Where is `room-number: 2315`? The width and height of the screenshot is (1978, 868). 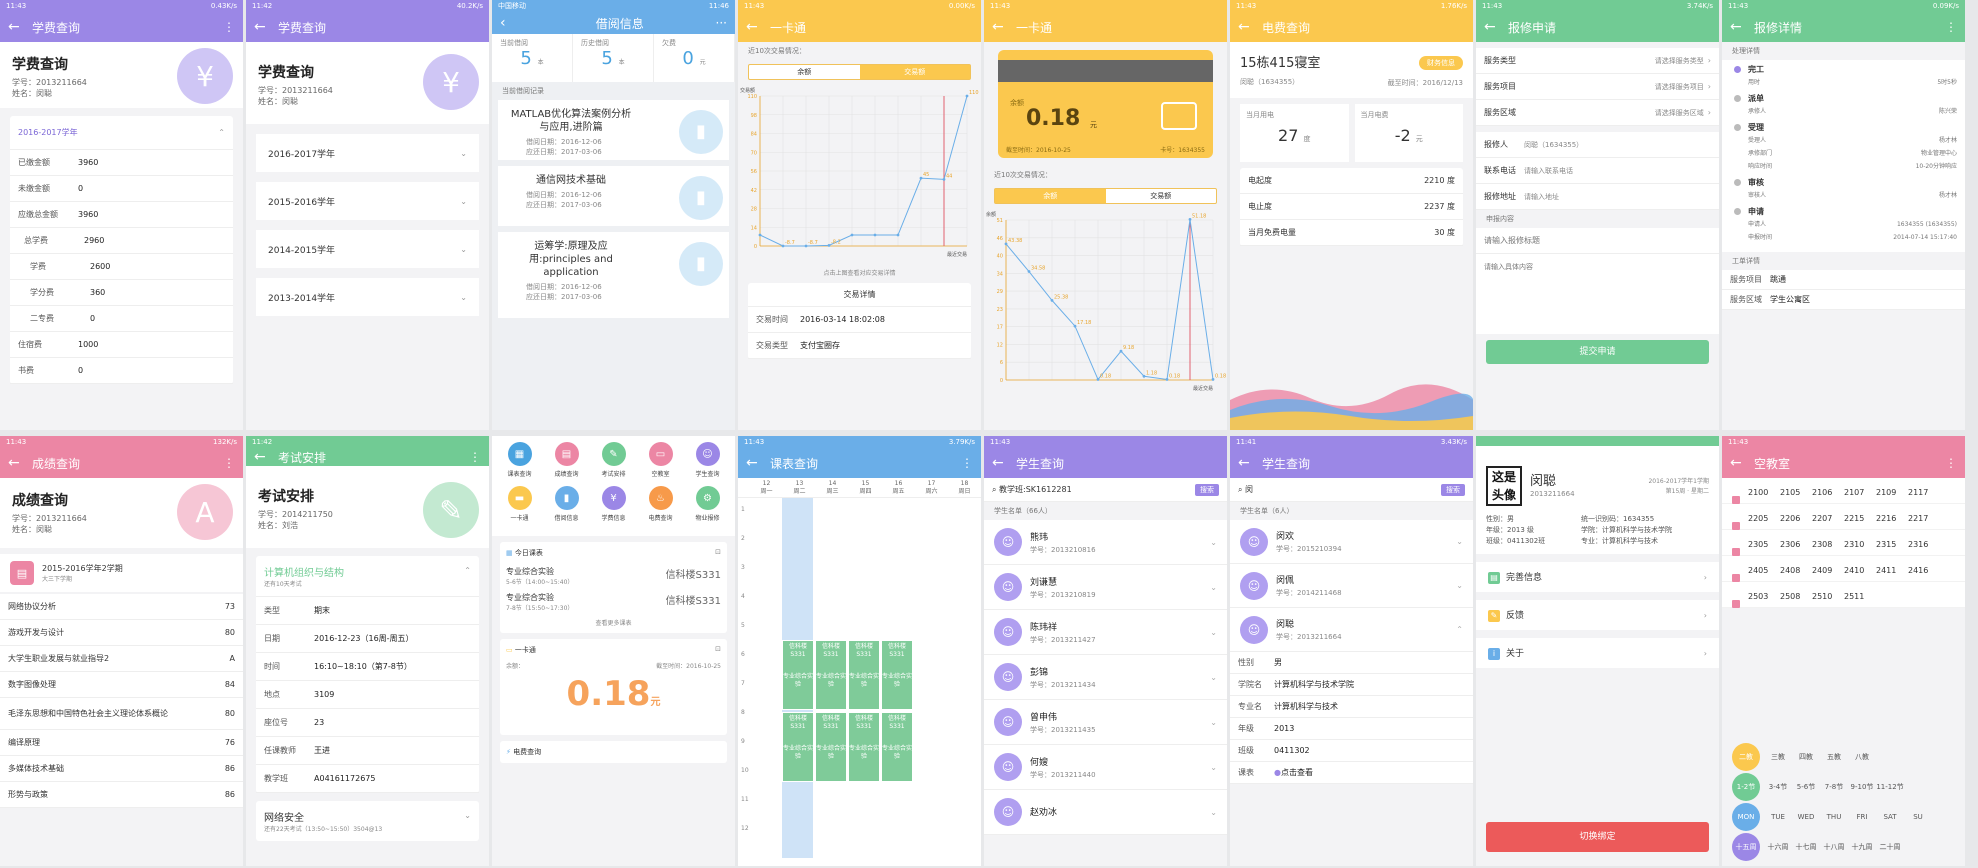 room-number: 2315 is located at coordinates (1892, 544).